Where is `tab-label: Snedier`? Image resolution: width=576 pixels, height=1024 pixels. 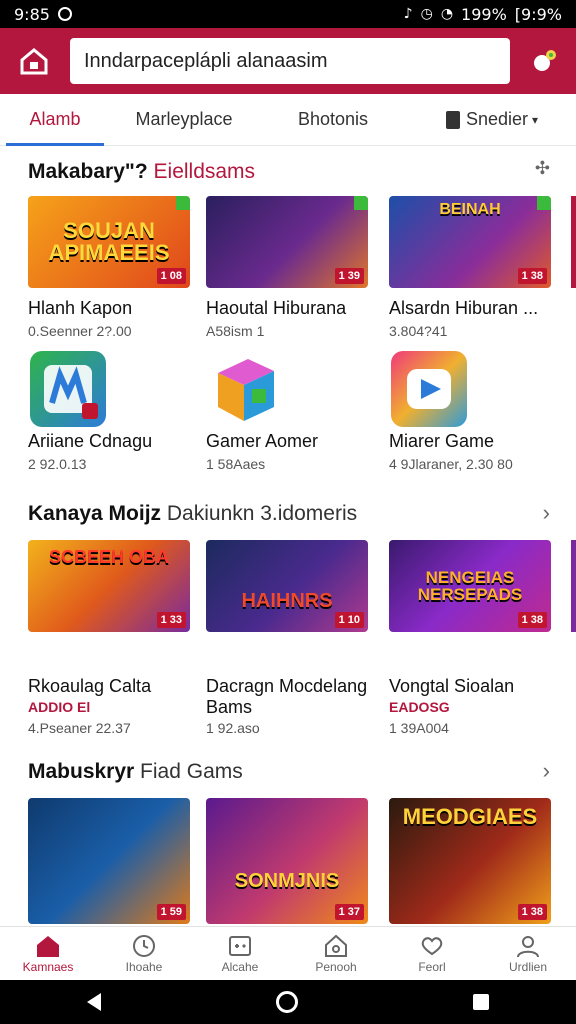
tab-label: Snedier is located at coordinates (496, 119).